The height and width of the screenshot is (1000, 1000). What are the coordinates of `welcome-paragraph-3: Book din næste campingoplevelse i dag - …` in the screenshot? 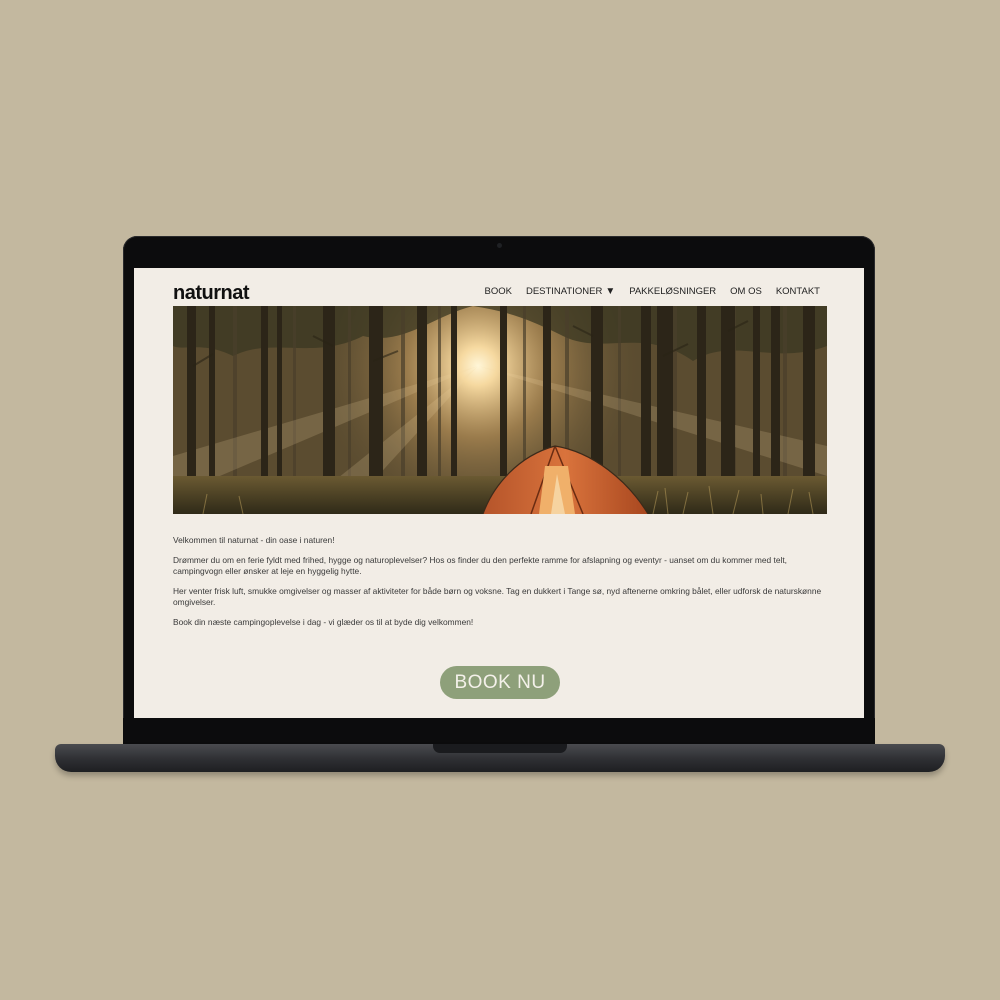 It's located at (323, 622).